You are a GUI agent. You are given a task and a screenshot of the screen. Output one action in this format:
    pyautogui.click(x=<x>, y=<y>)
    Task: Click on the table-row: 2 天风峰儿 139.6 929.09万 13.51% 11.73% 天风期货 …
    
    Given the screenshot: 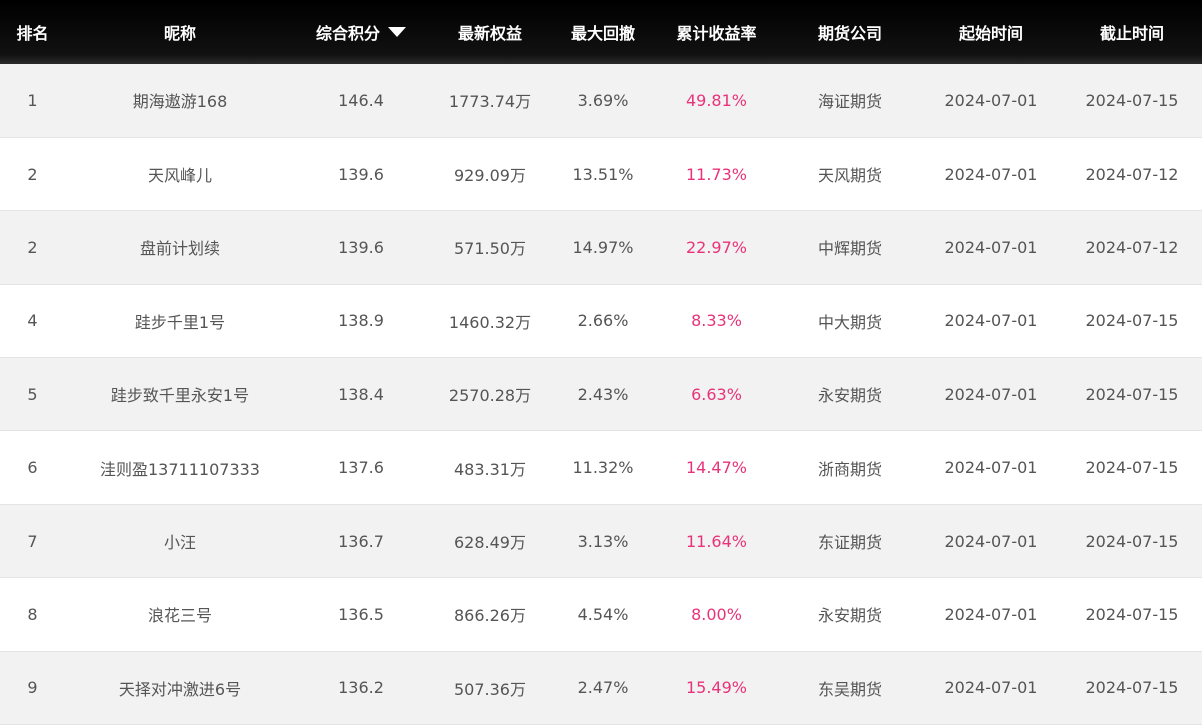 What is the action you would take?
    pyautogui.click(x=601, y=174)
    